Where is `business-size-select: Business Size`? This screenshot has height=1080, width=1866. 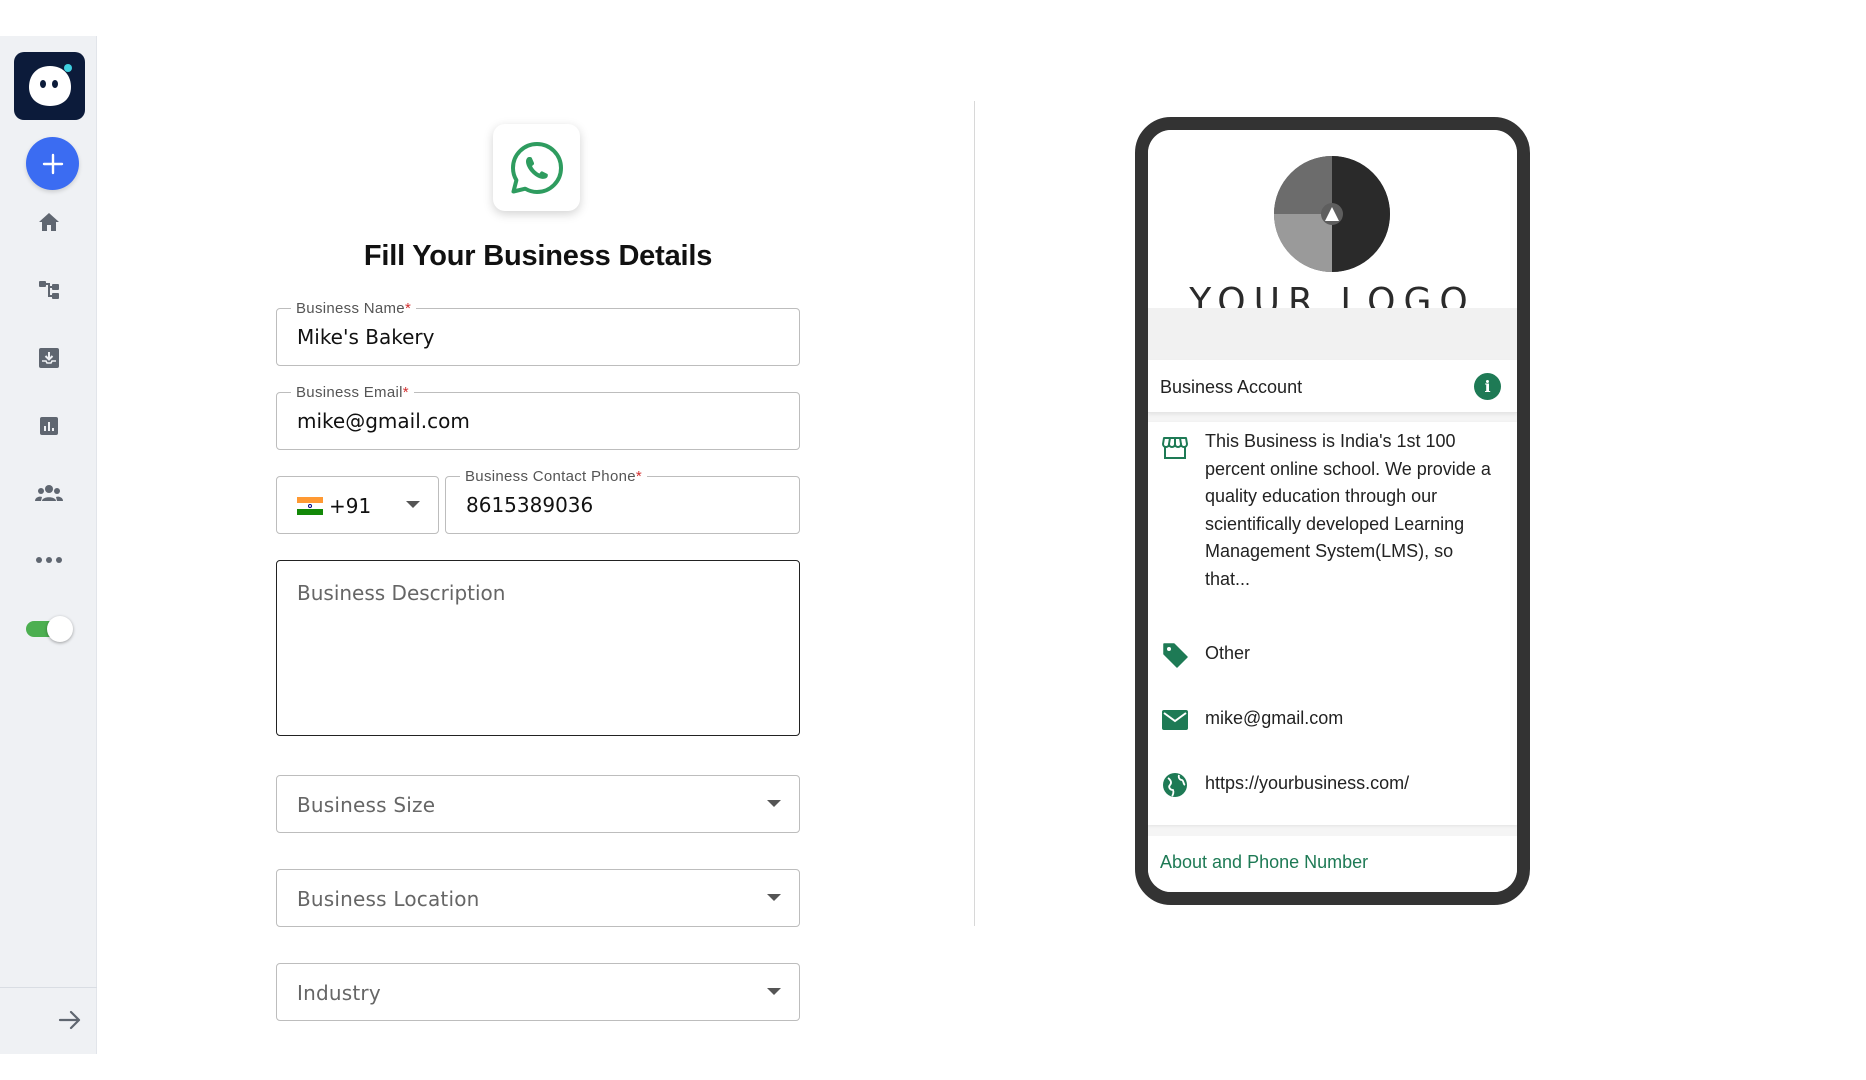 business-size-select: Business Size is located at coordinates (538, 804).